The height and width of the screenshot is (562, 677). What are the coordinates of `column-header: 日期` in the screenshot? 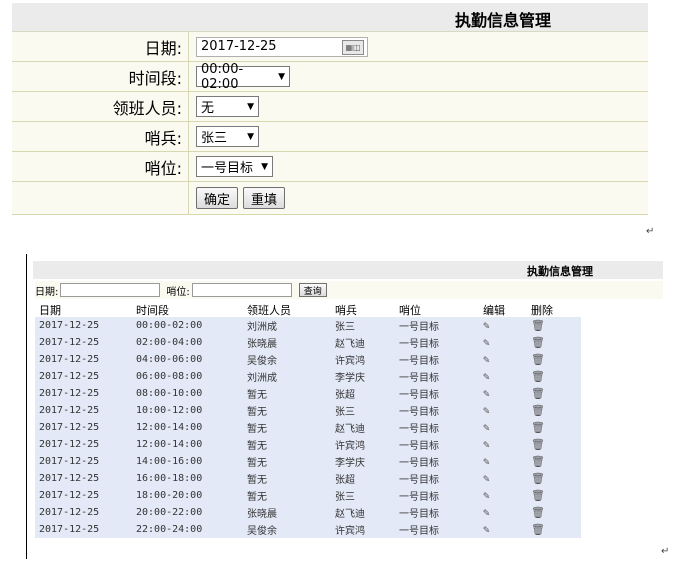 It's located at (50, 310).